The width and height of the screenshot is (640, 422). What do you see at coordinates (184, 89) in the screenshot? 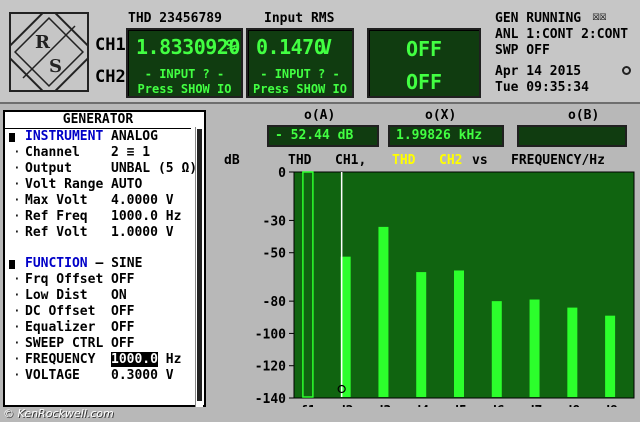
I see `ch2-thd-line2: Press SHOW IO` at bounding box center [184, 89].